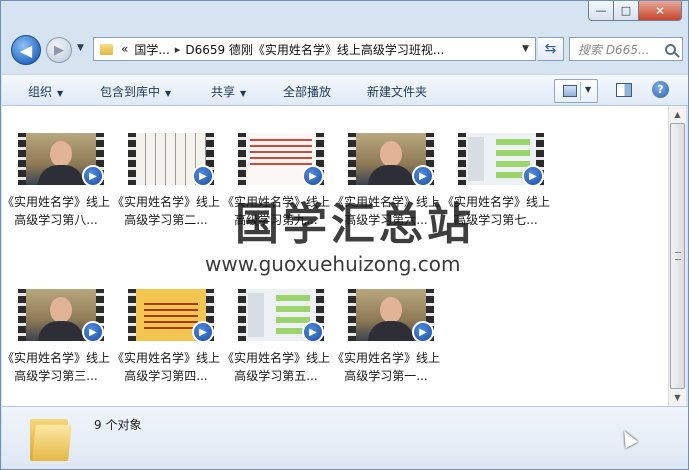  I want to click on address-overflow: «, so click(124, 49).